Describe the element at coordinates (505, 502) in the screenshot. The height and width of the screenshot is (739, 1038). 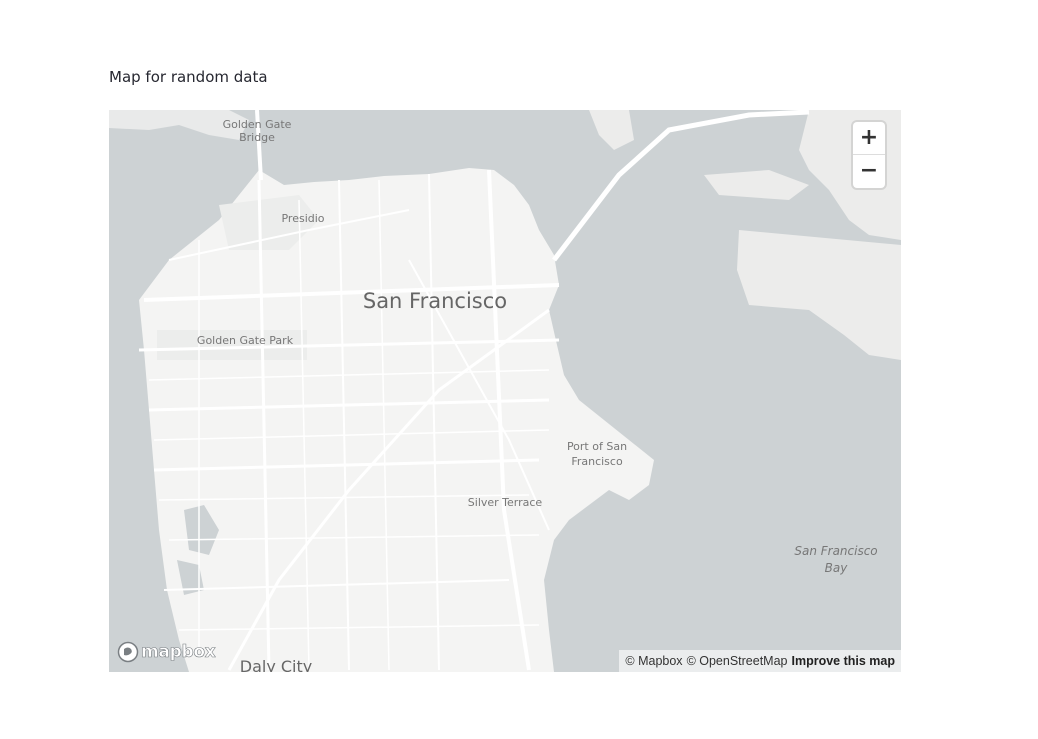
I see `label-silver-terrace: Silver Terrace` at that location.